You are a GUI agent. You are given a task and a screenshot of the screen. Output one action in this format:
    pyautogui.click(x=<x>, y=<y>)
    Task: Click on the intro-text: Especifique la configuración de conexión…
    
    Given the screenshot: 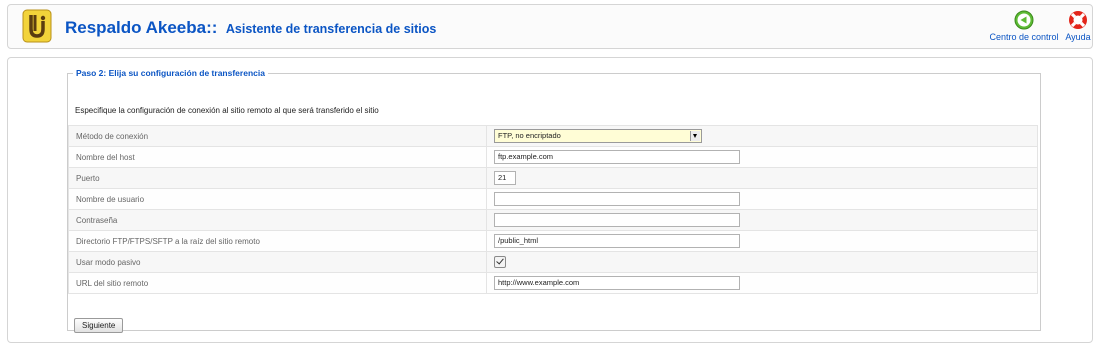 What is the action you would take?
    pyautogui.click(x=227, y=110)
    